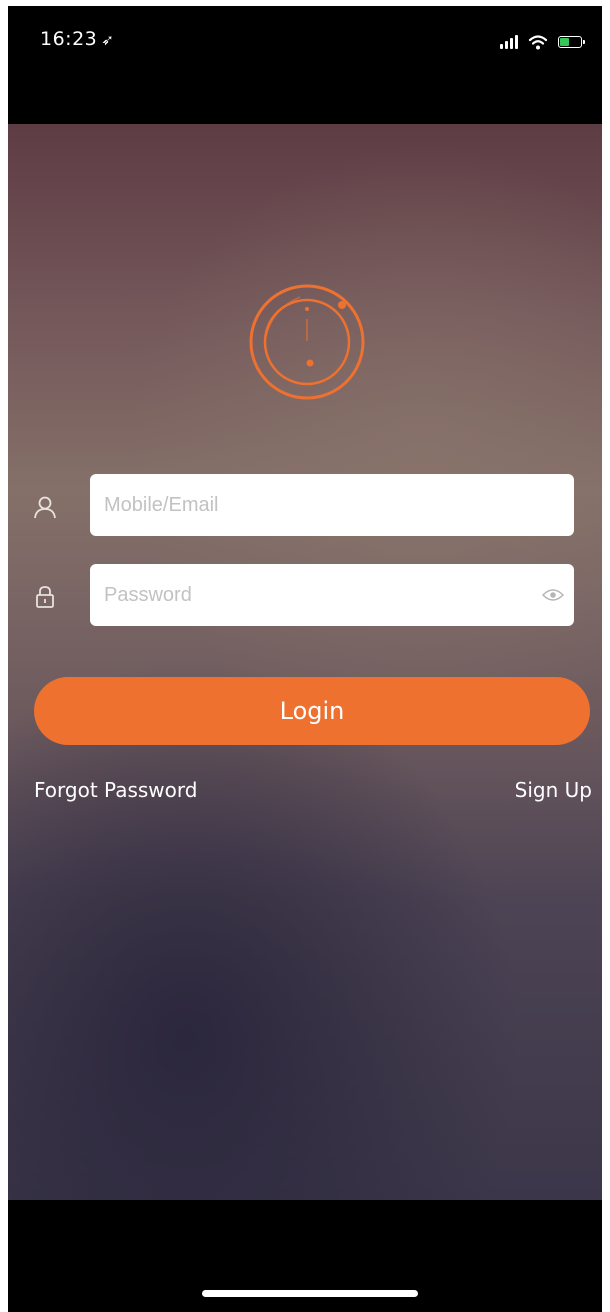  What do you see at coordinates (69, 39) in the screenshot?
I see `status-time-text: 16:23` at bounding box center [69, 39].